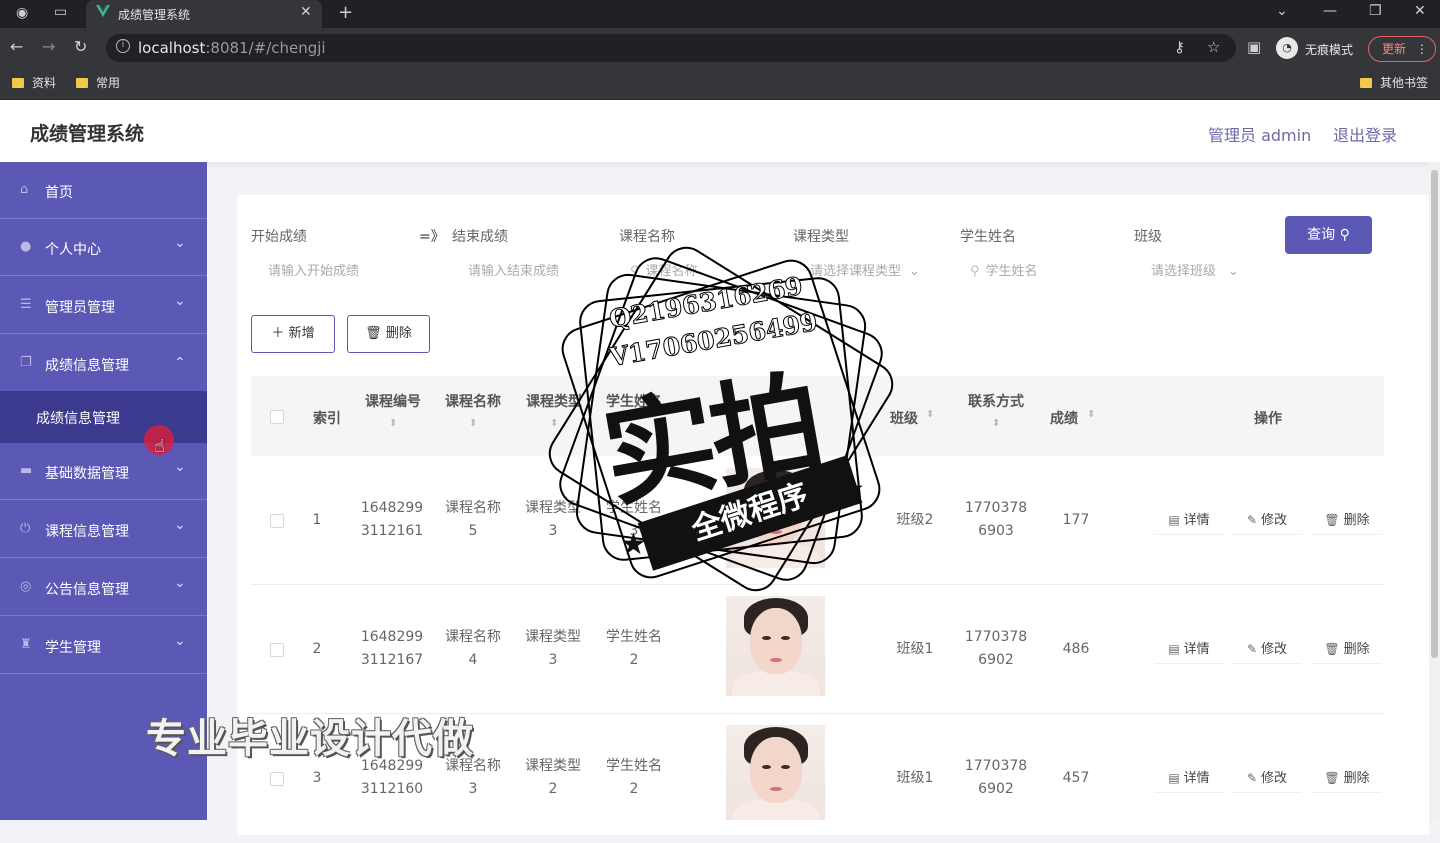 The width and height of the screenshot is (1440, 843). I want to click on bookmark-folder-ziliao: 资料, so click(34, 82).